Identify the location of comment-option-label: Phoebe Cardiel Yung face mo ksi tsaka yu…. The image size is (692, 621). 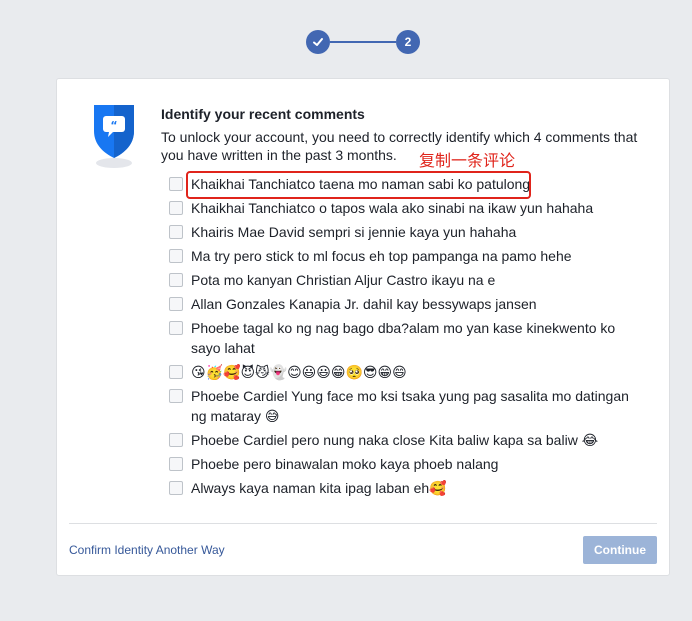
(410, 406).